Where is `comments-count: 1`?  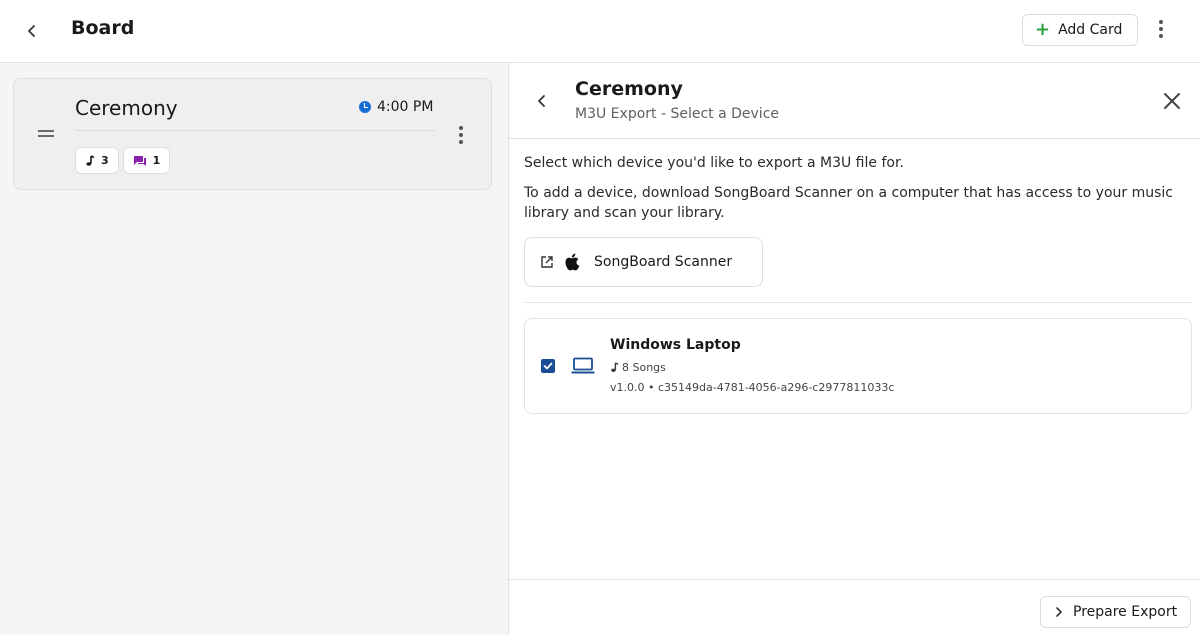
comments-count: 1 is located at coordinates (156, 160).